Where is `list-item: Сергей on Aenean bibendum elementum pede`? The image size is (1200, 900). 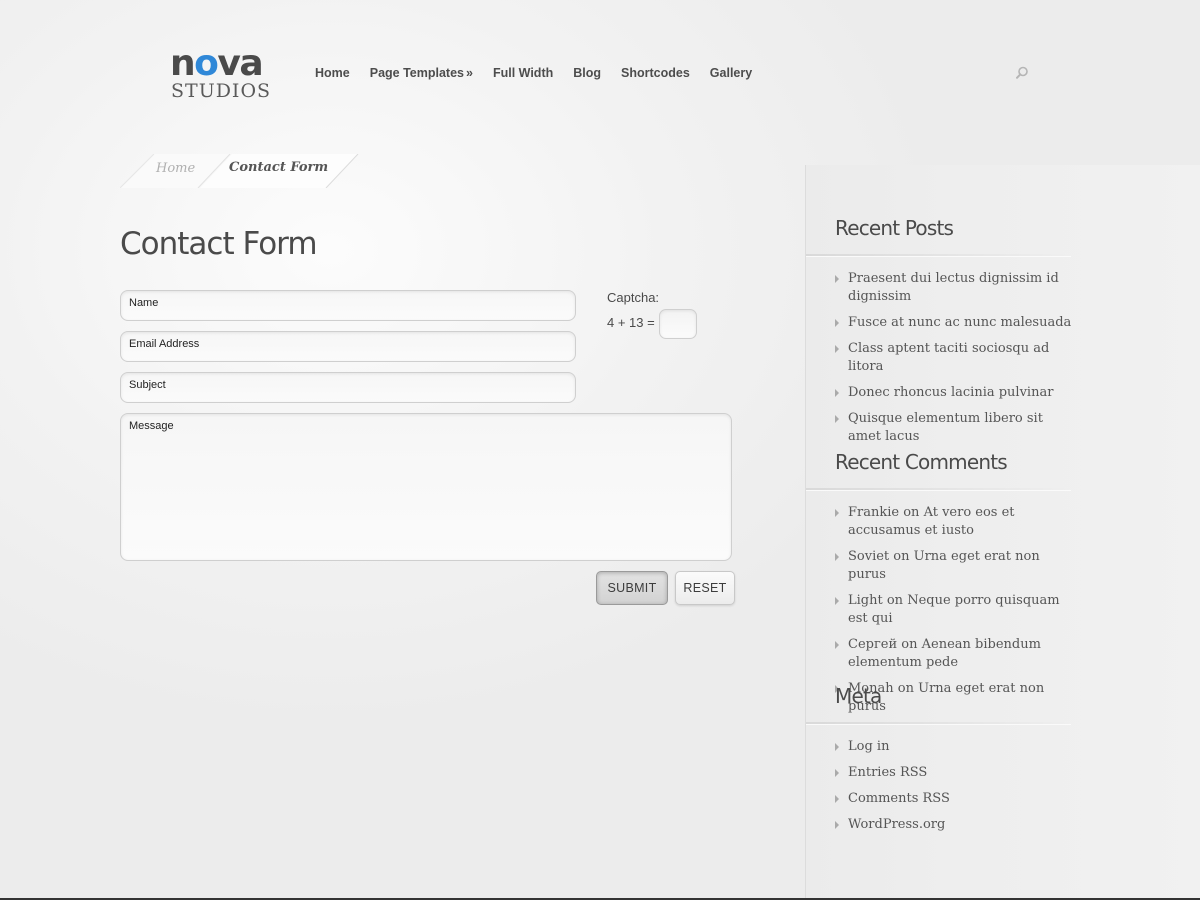 list-item: Сергей on Aenean bibendum elementum pede is located at coordinates (957, 654).